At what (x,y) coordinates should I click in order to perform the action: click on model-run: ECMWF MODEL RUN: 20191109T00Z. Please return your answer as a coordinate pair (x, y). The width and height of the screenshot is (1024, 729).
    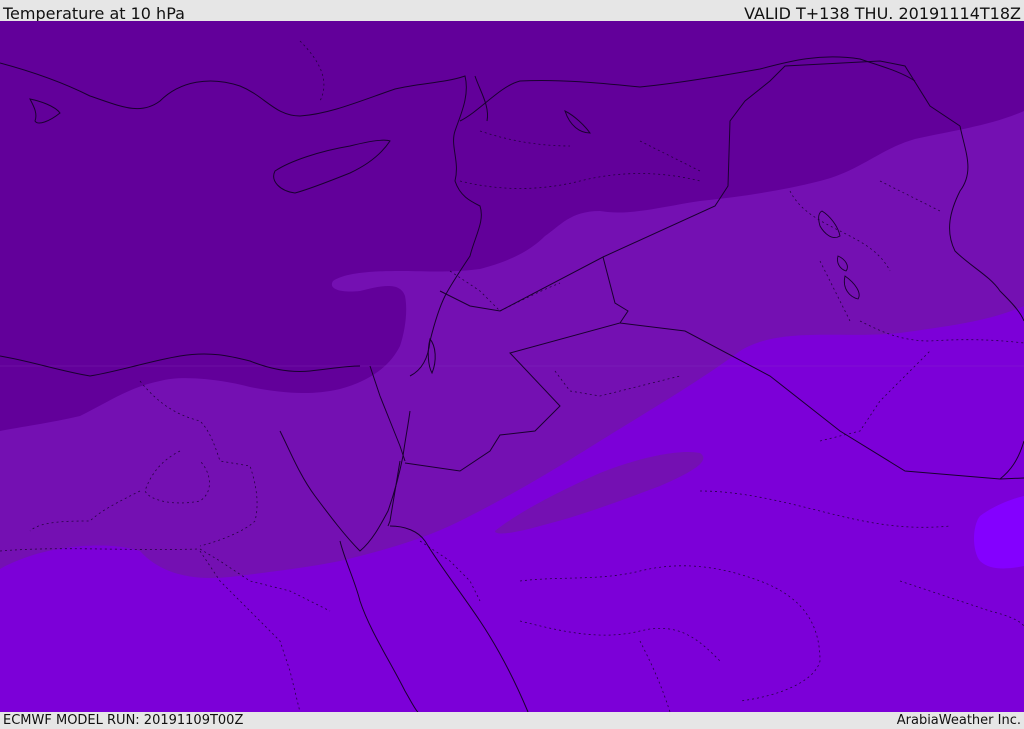
    Looking at the image, I should click on (123, 720).